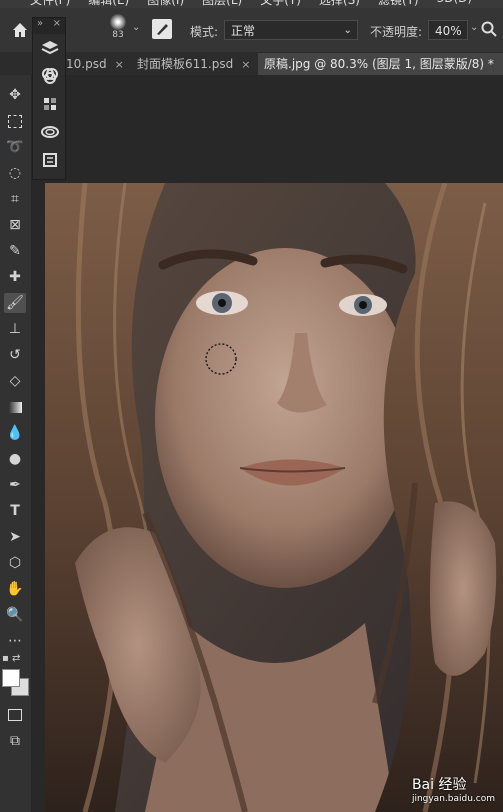 This screenshot has height=812, width=503. I want to click on floating-panel-dock: » ×, so click(49, 98).